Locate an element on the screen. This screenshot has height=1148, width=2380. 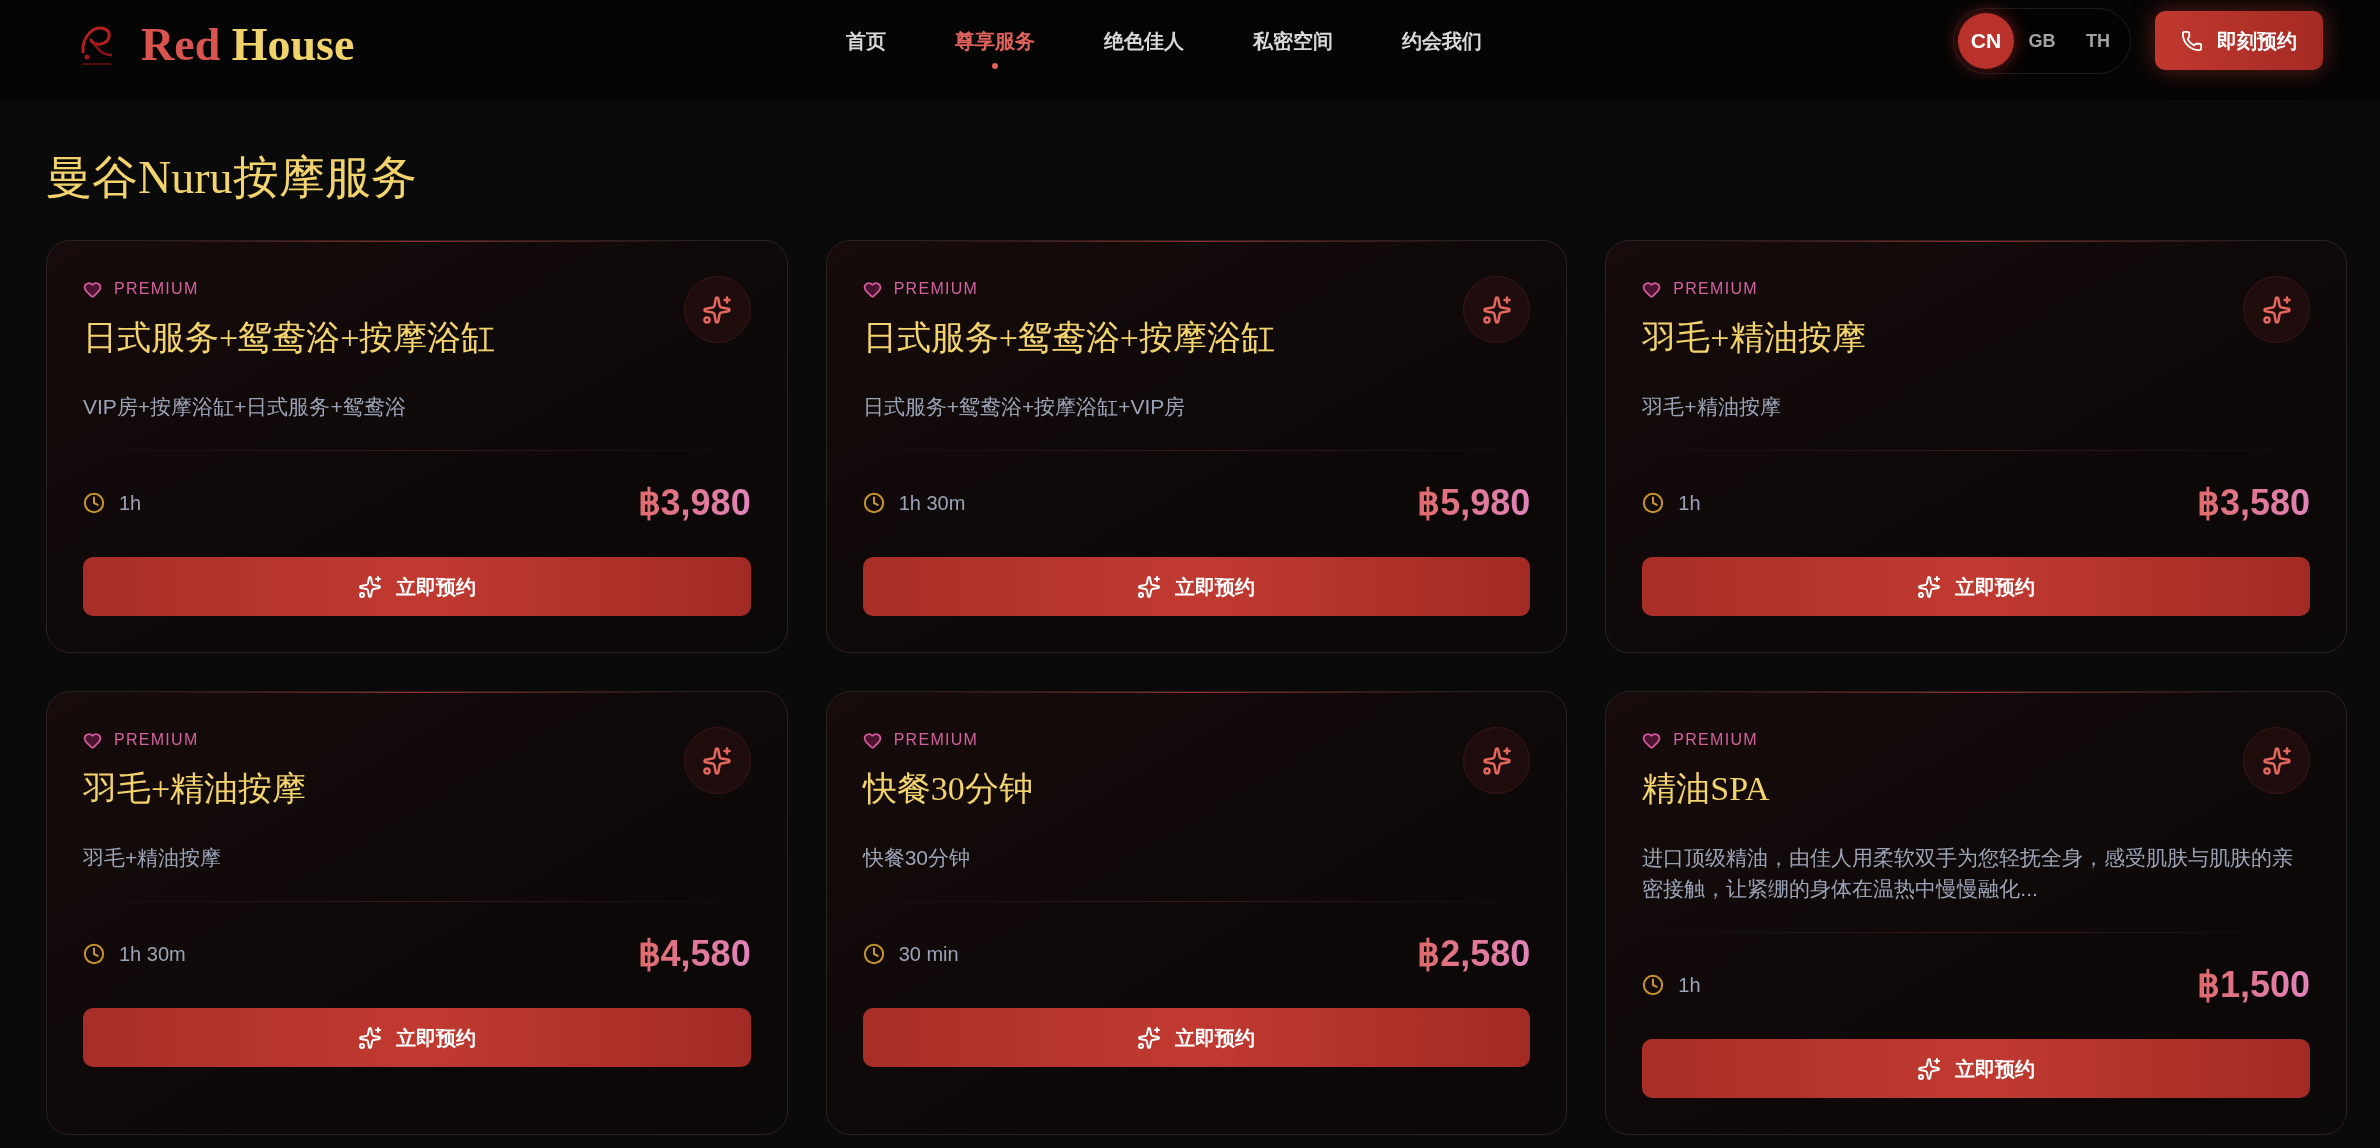
page-title: 曼谷Nuru按摩服务 is located at coordinates (232, 178).